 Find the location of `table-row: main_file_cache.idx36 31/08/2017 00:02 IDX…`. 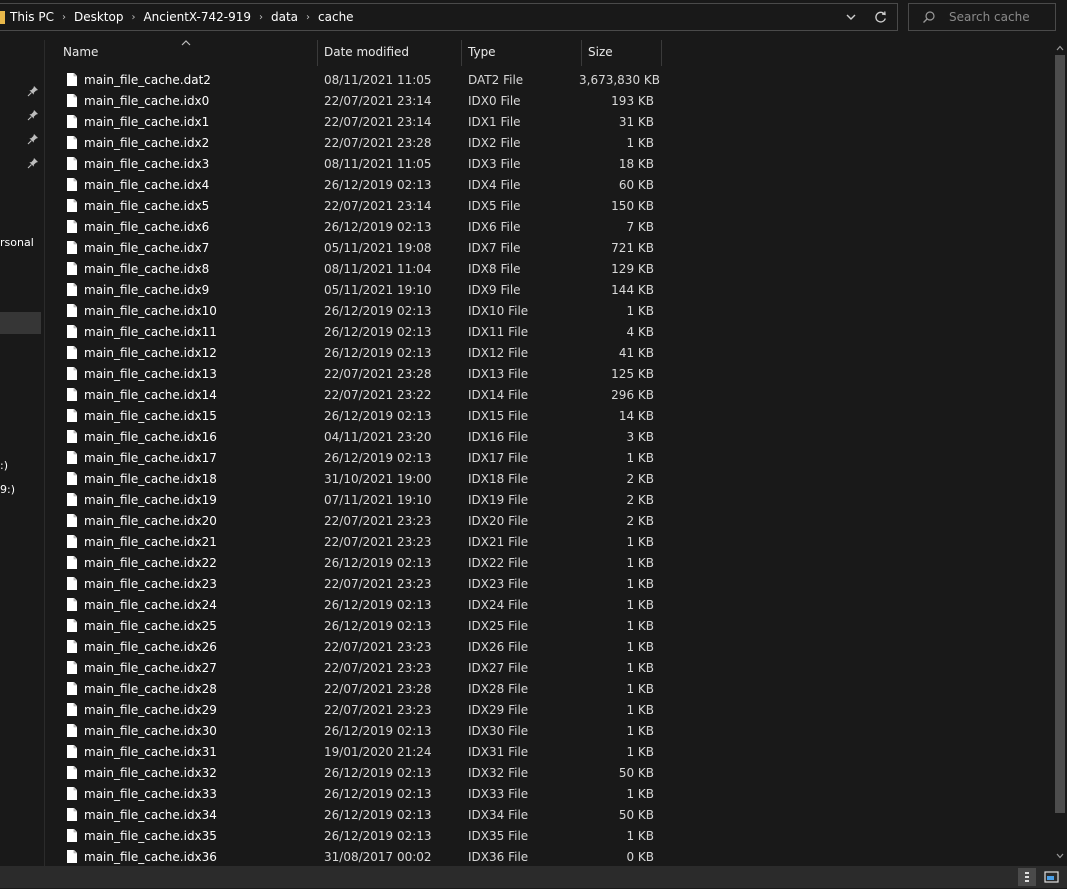

table-row: main_file_cache.idx36 31/08/2017 00:02 IDX… is located at coordinates (549, 856).